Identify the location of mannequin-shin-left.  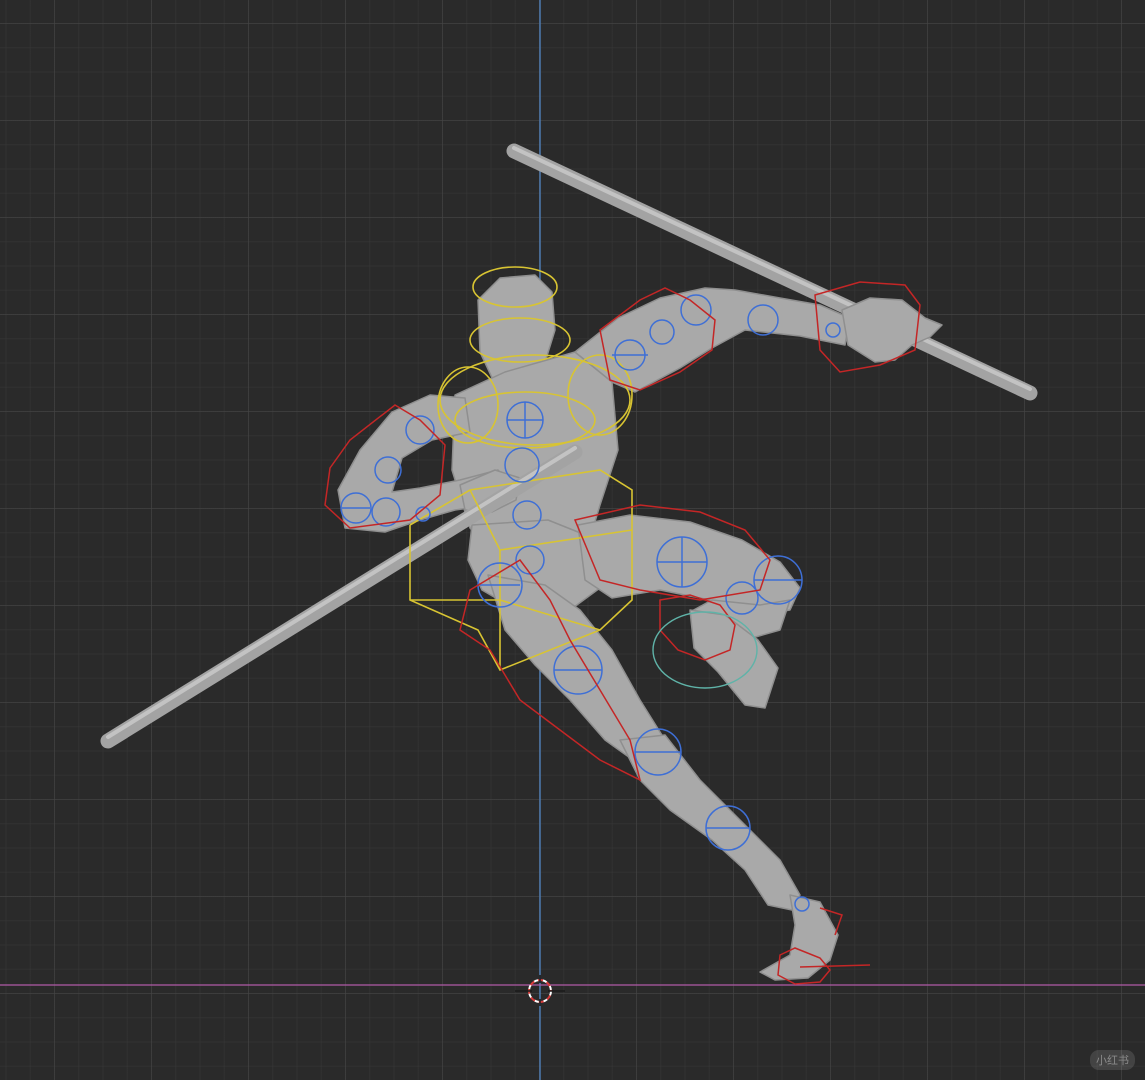
(710, 822).